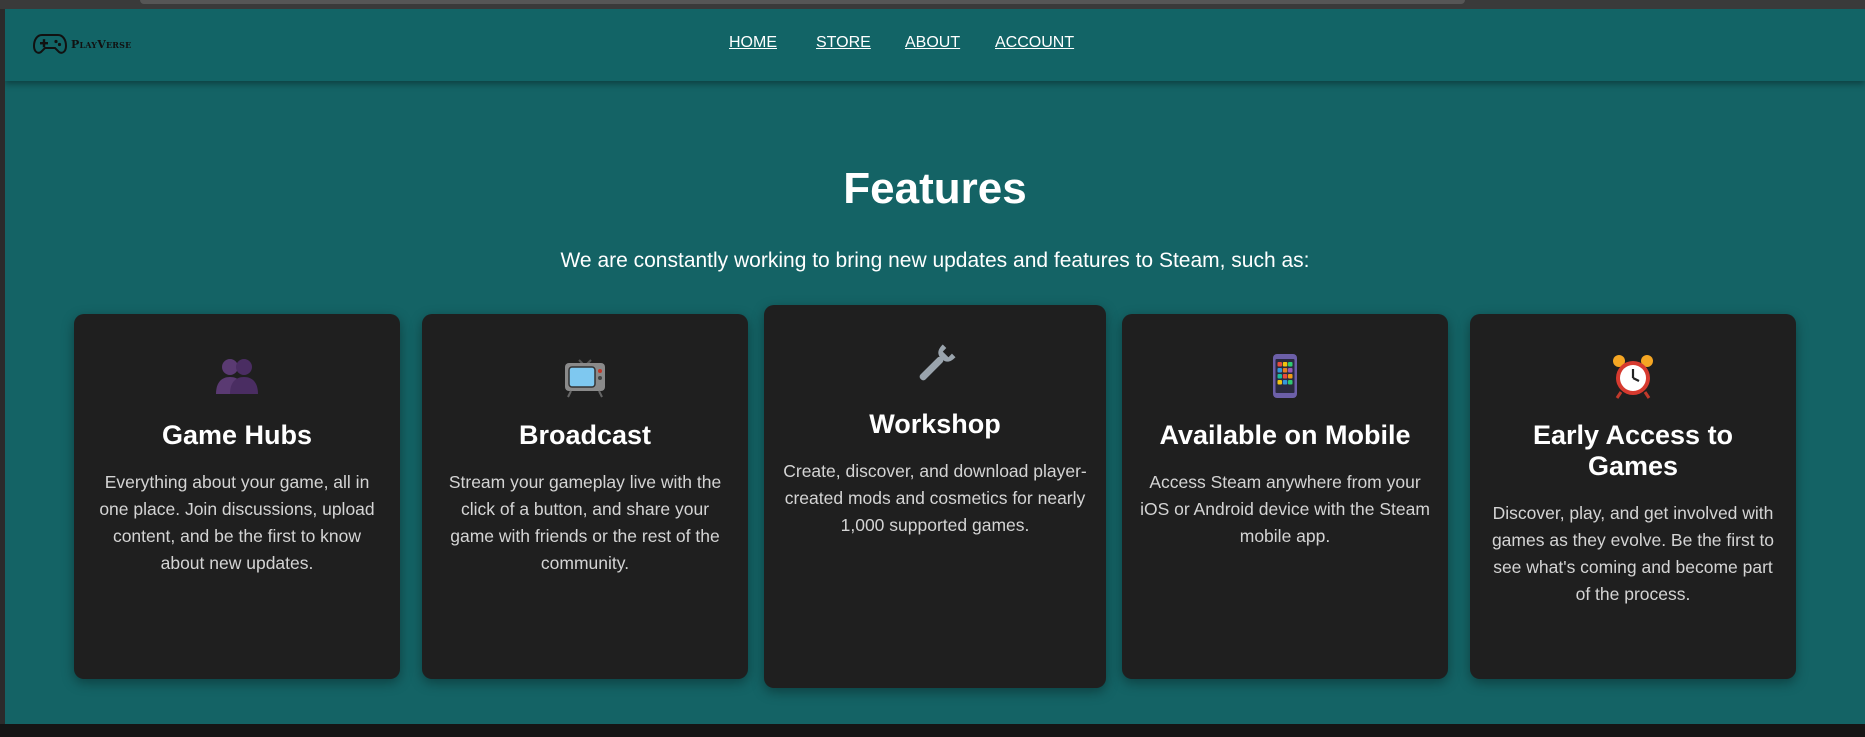 The width and height of the screenshot is (1865, 737). I want to click on nav-home-link: HOME, so click(753, 43).